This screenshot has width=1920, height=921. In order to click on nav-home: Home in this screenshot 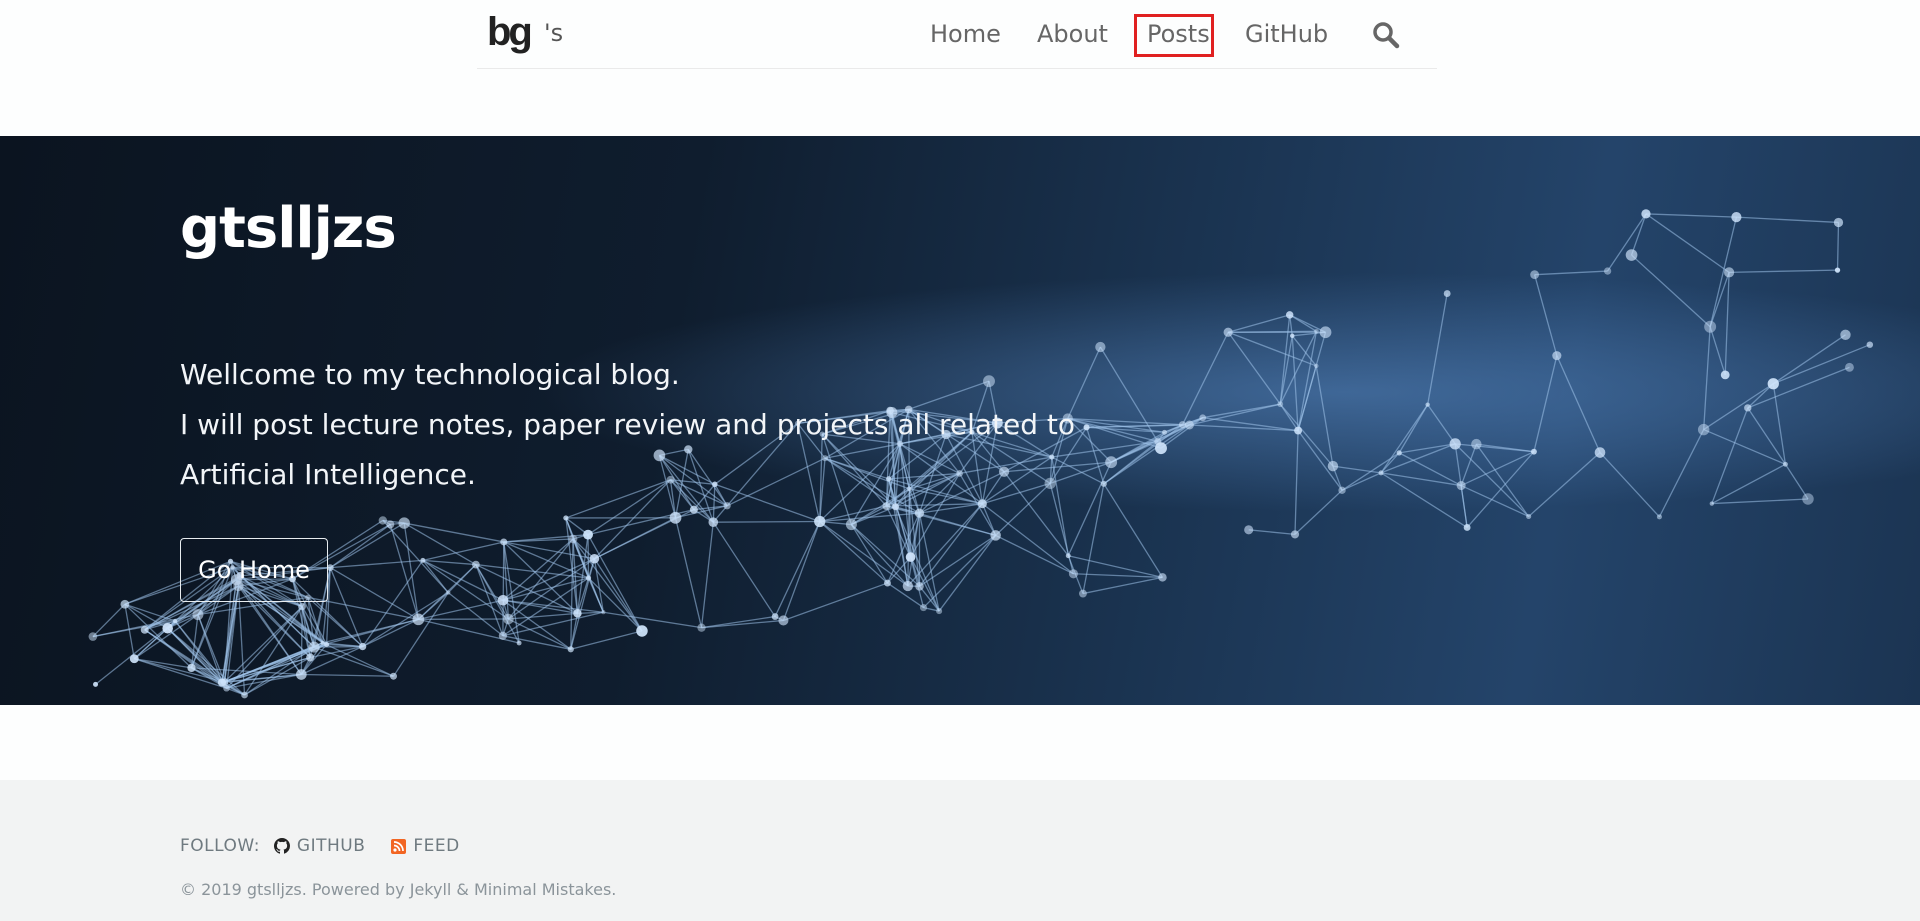, I will do `click(965, 34)`.